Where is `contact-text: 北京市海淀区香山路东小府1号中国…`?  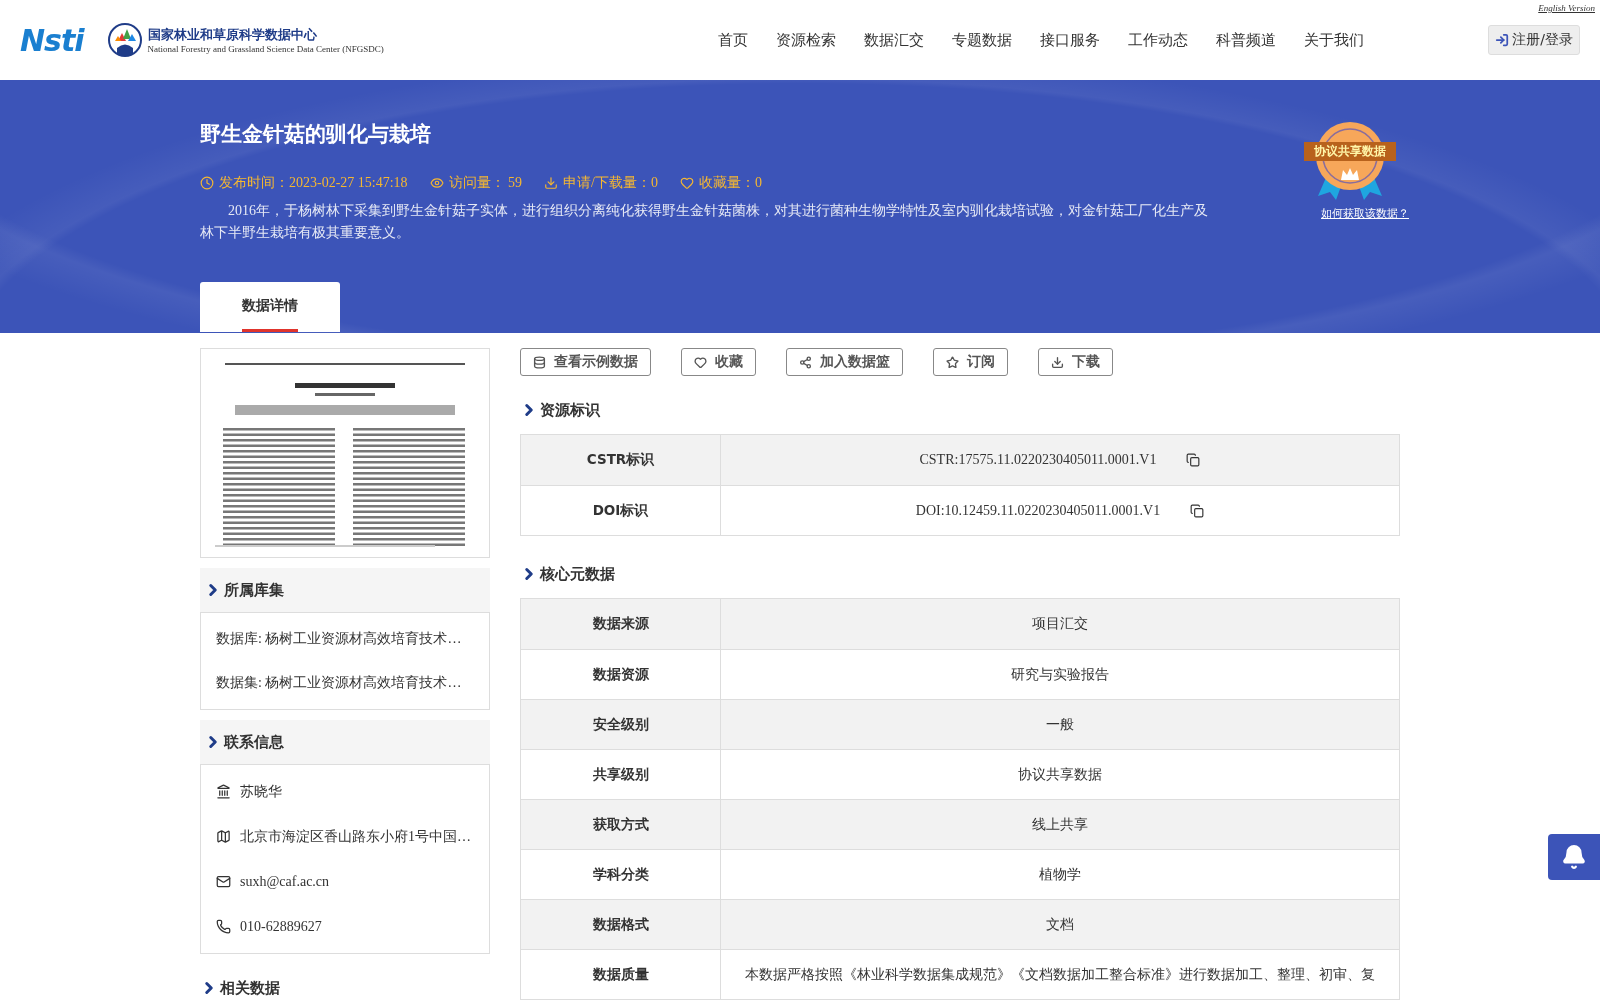
contact-text: 北京市海淀区香山路东小府1号中国… is located at coordinates (355, 836).